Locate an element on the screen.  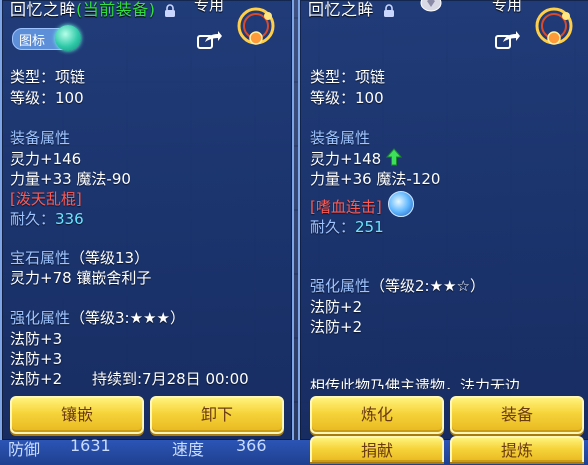
durability-value: 251 is located at coordinates (369, 227).